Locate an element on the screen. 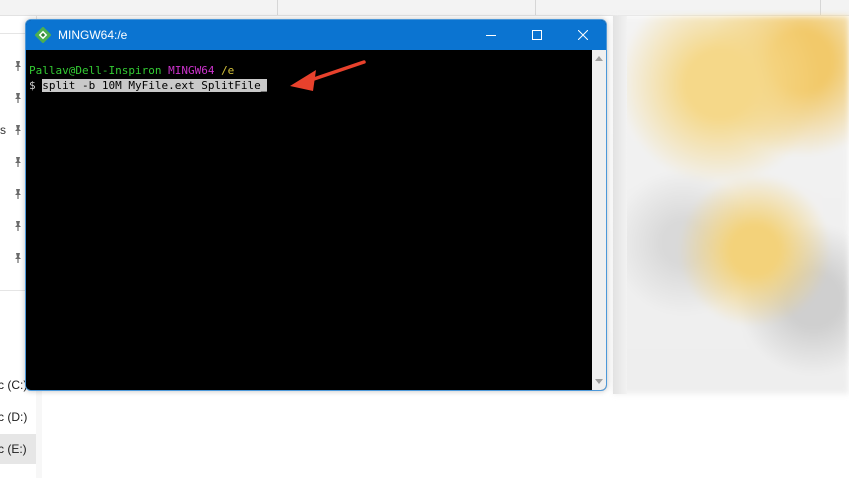 This screenshot has height=478, width=849. mingw-icon is located at coordinates (43, 35).